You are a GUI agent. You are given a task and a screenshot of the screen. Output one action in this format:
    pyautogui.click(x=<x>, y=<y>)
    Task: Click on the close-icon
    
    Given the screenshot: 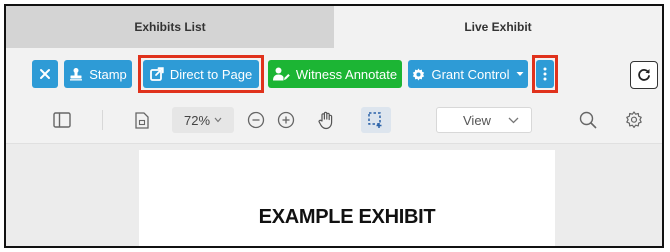 What is the action you would take?
    pyautogui.click(x=45, y=74)
    